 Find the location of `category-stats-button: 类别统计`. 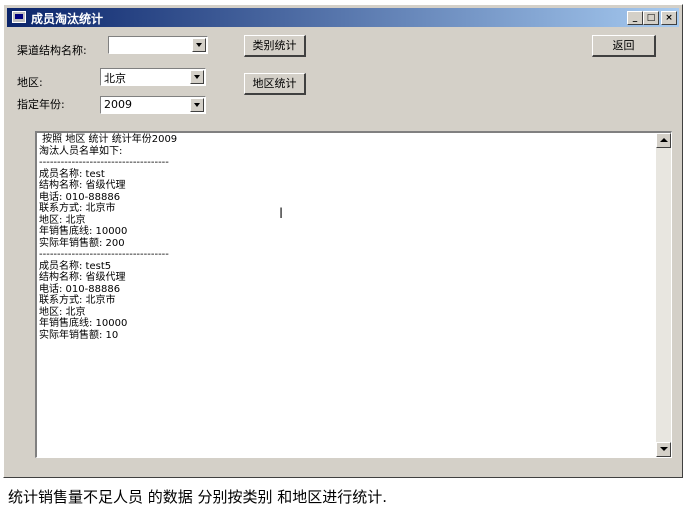

category-stats-button: 类别统计 is located at coordinates (275, 46).